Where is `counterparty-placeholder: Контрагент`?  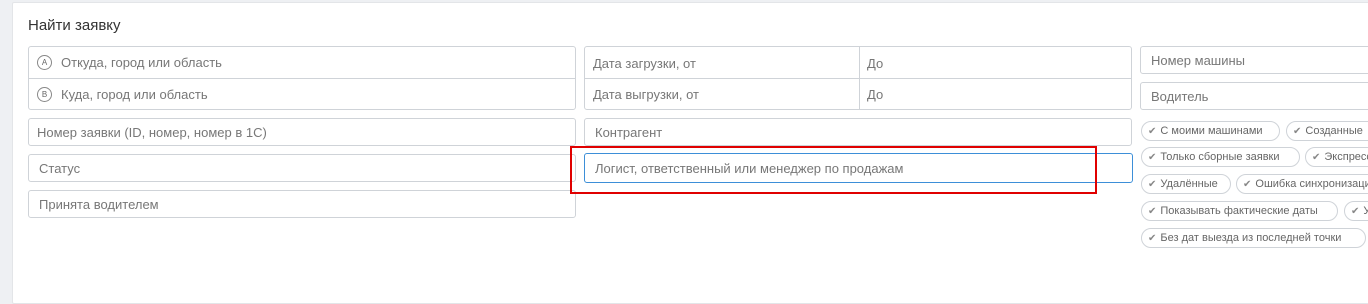
counterparty-placeholder: Контрагент is located at coordinates (629, 132).